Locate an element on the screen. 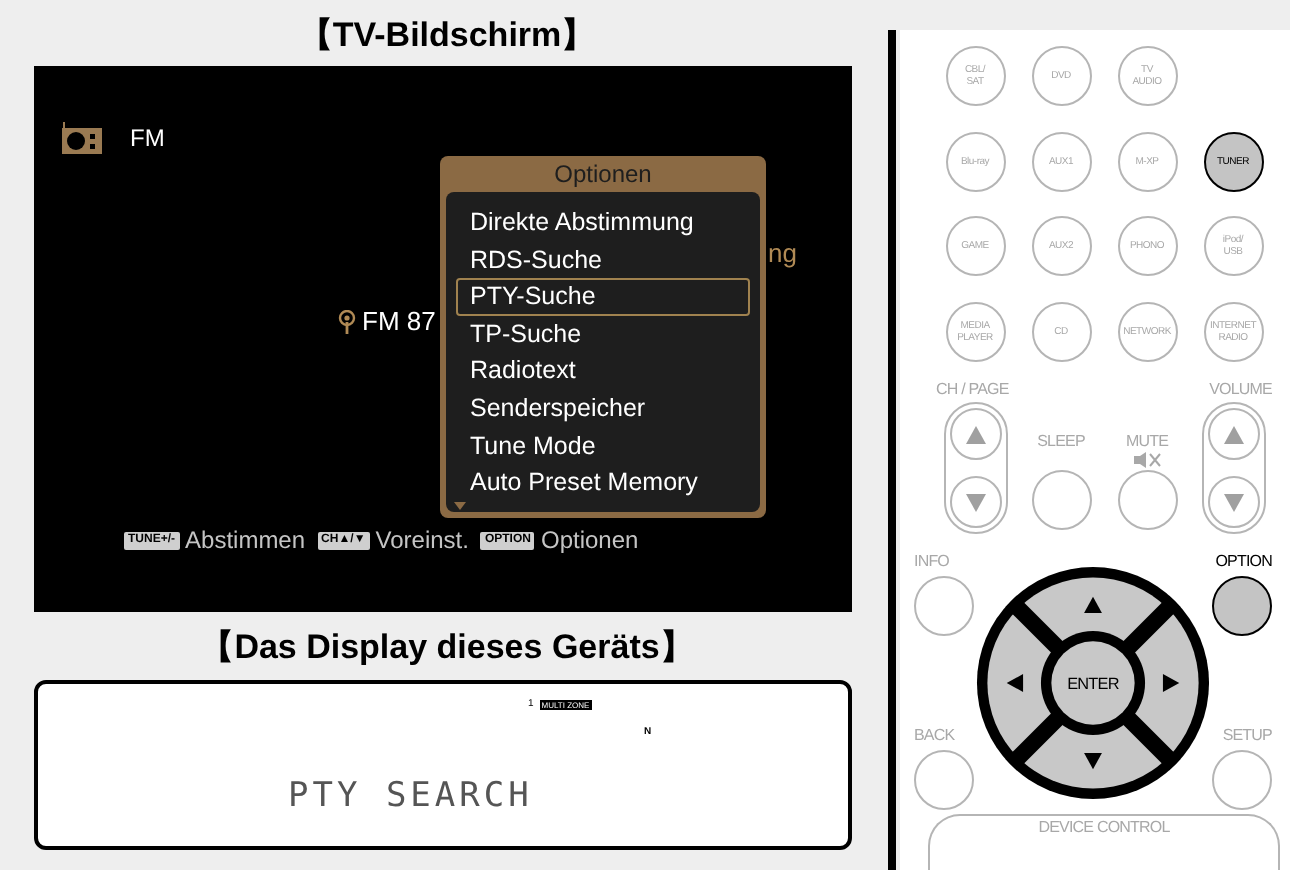  radio-icon is located at coordinates (82, 138).